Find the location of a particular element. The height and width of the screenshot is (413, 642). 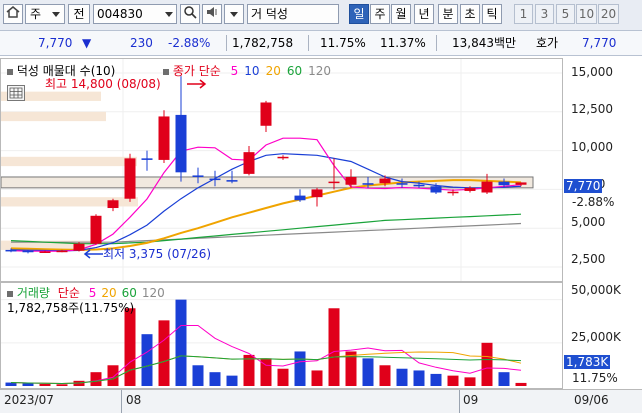

tab-period: 월 is located at coordinates (401, 14).